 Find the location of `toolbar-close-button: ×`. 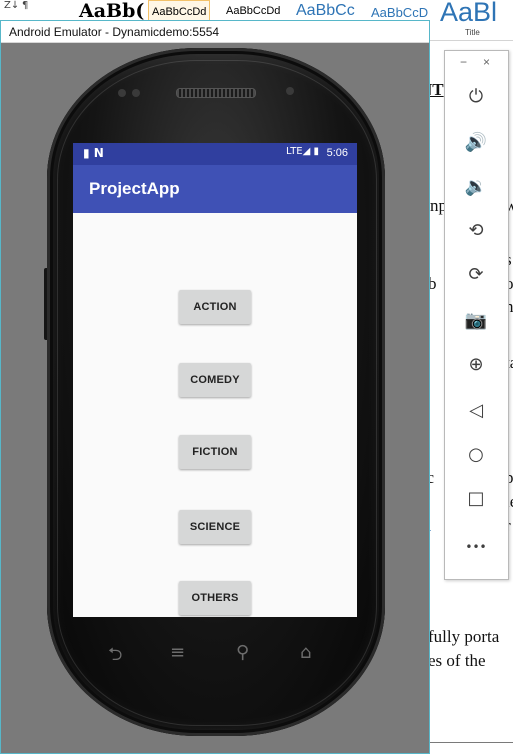

toolbar-close-button: × is located at coordinates (486, 62).